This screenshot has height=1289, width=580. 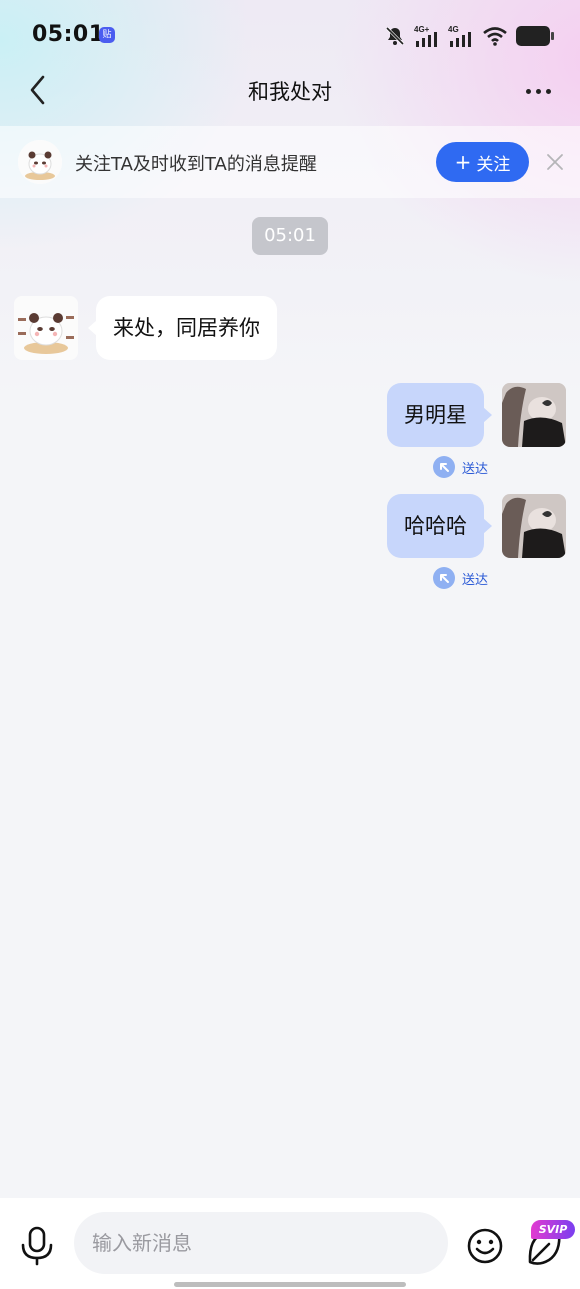 What do you see at coordinates (439, 526) in the screenshot?
I see `outgoing-message-bubble: 哈哈哈` at bounding box center [439, 526].